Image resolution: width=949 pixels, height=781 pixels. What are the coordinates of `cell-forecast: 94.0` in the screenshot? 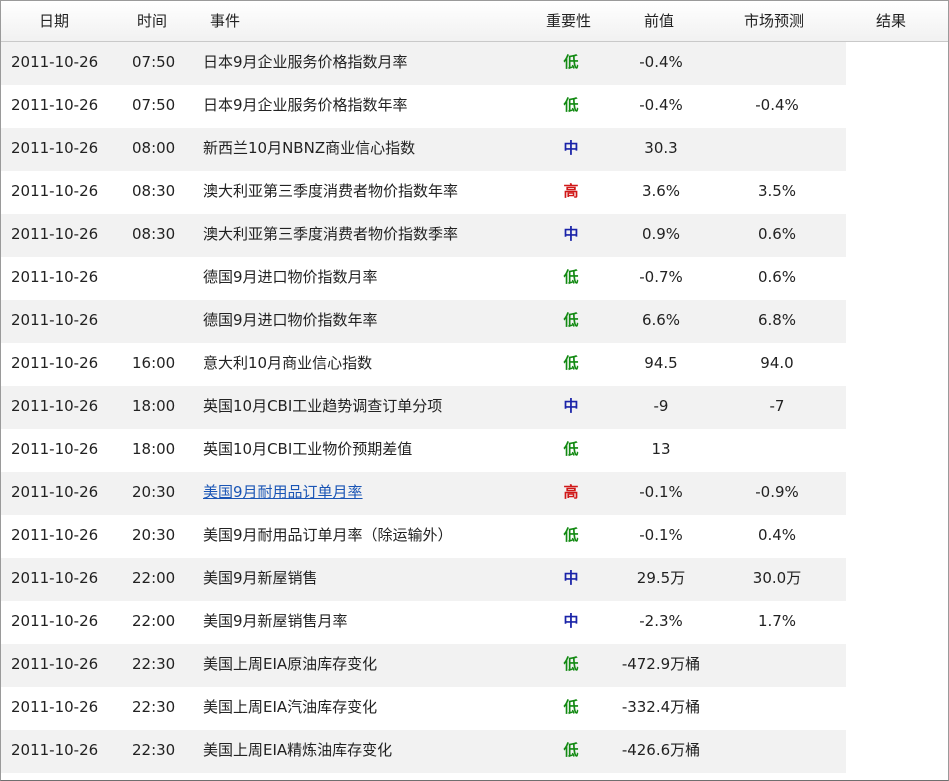 It's located at (777, 363).